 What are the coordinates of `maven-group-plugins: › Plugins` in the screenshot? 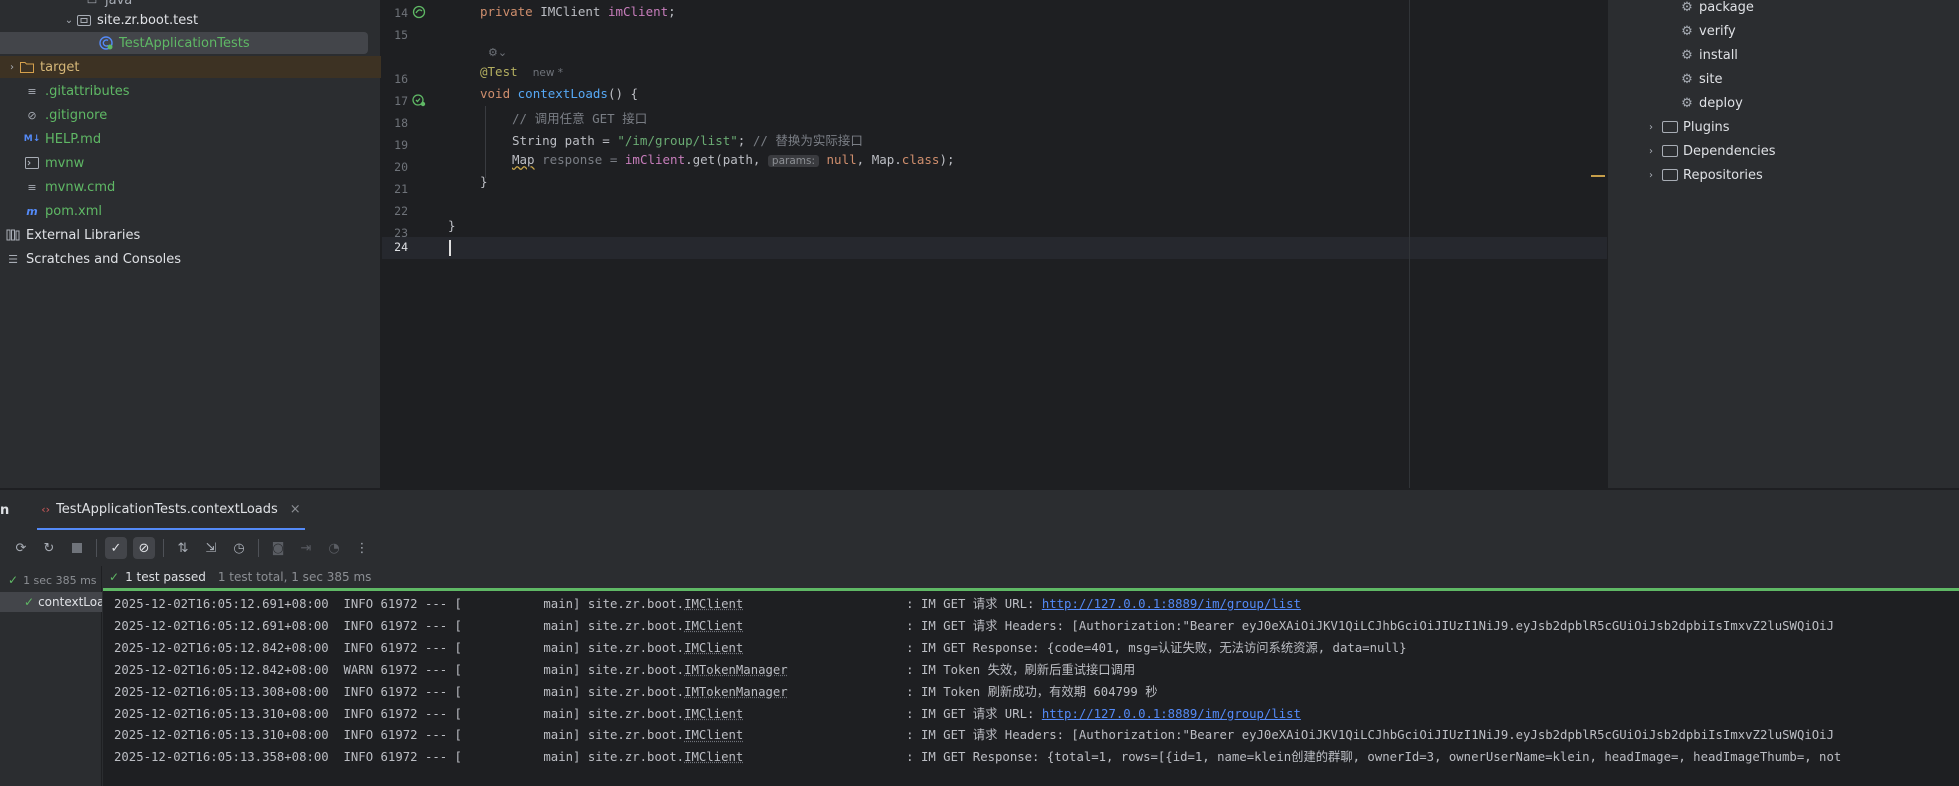 It's located at (1687, 127).